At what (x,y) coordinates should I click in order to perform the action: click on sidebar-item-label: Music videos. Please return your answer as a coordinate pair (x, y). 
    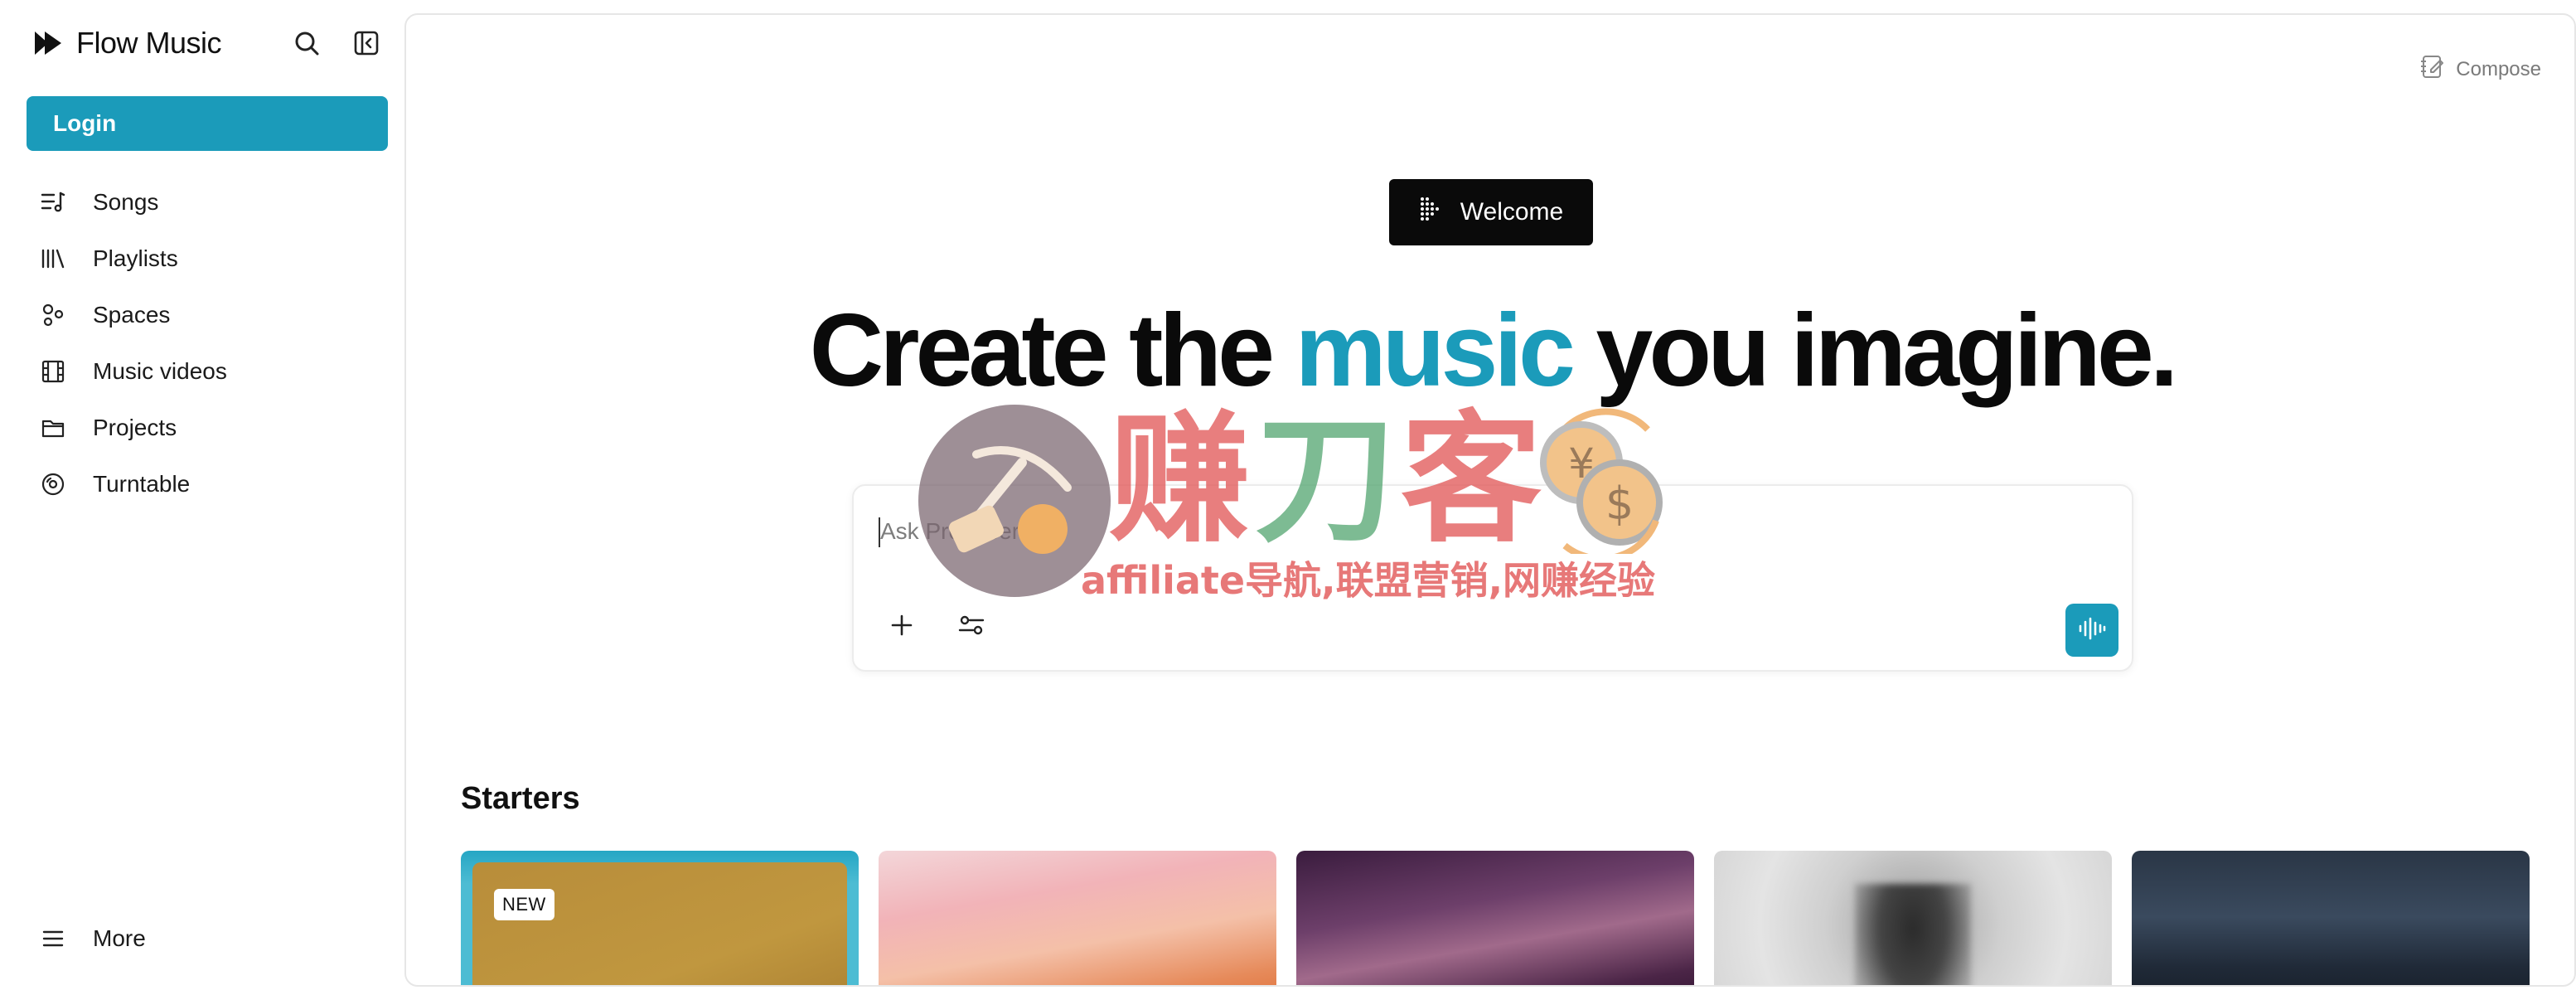
    Looking at the image, I should click on (160, 371).